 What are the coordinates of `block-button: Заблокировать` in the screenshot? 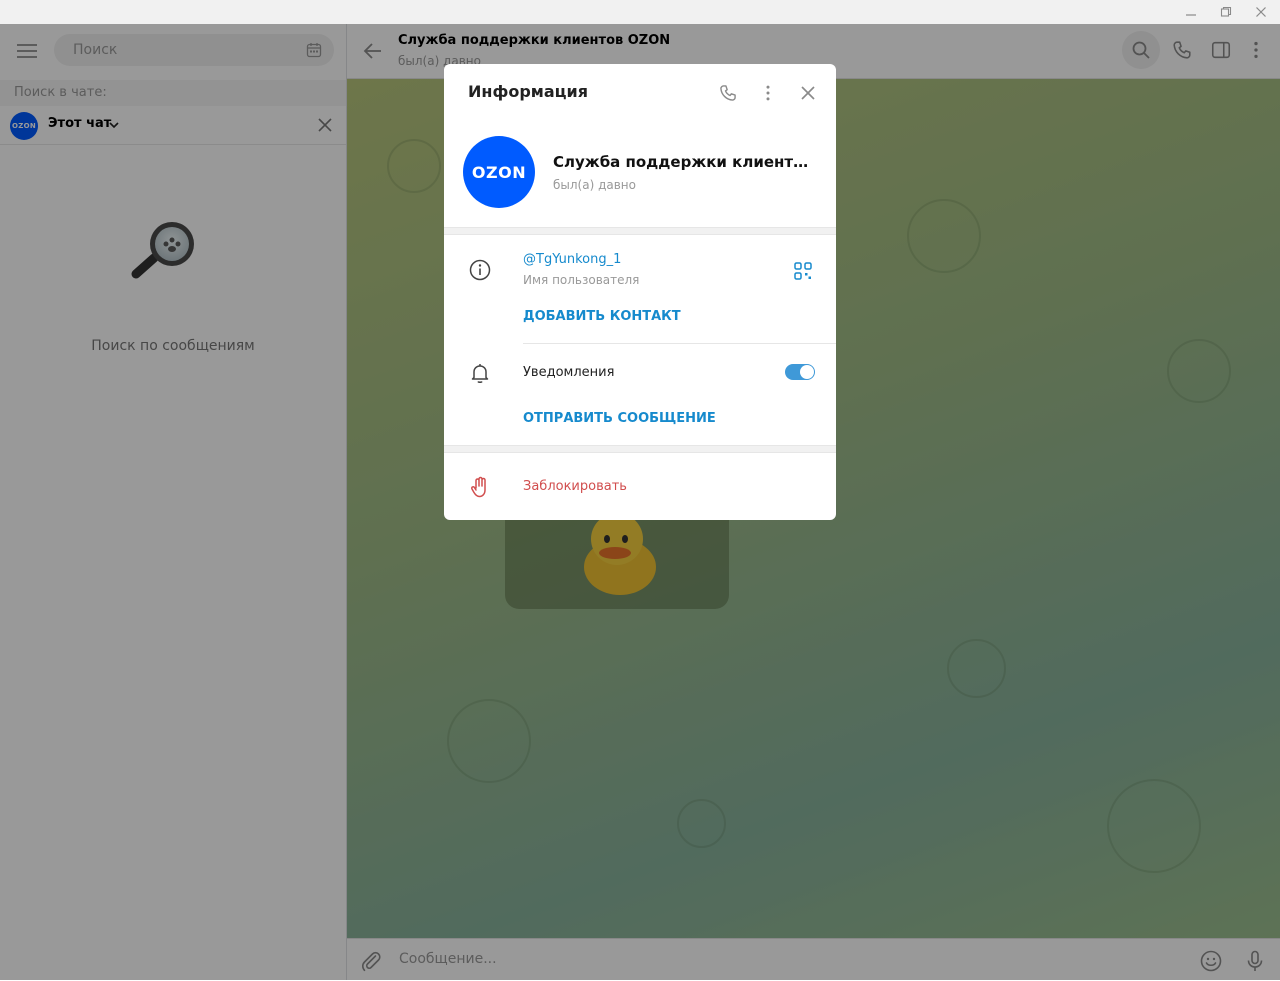 It's located at (575, 486).